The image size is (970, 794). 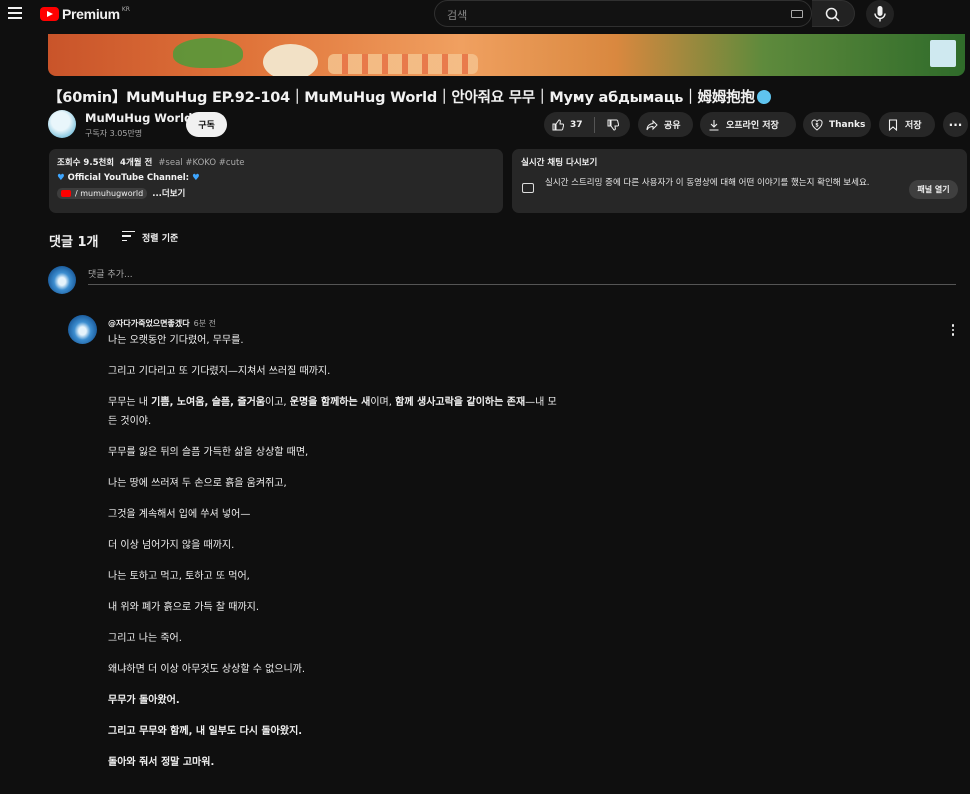 I want to click on comment-line: 왜냐하면 더 이상 아무것도 상상할 수 없으니까., so click(x=207, y=669).